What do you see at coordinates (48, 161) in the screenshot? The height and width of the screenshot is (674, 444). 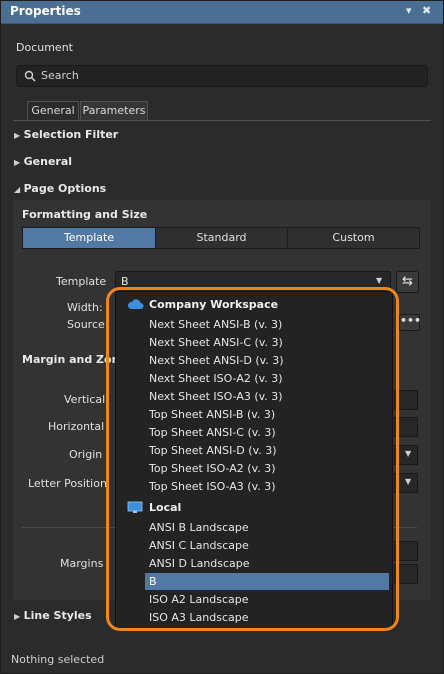 I see `section-title: General` at bounding box center [48, 161].